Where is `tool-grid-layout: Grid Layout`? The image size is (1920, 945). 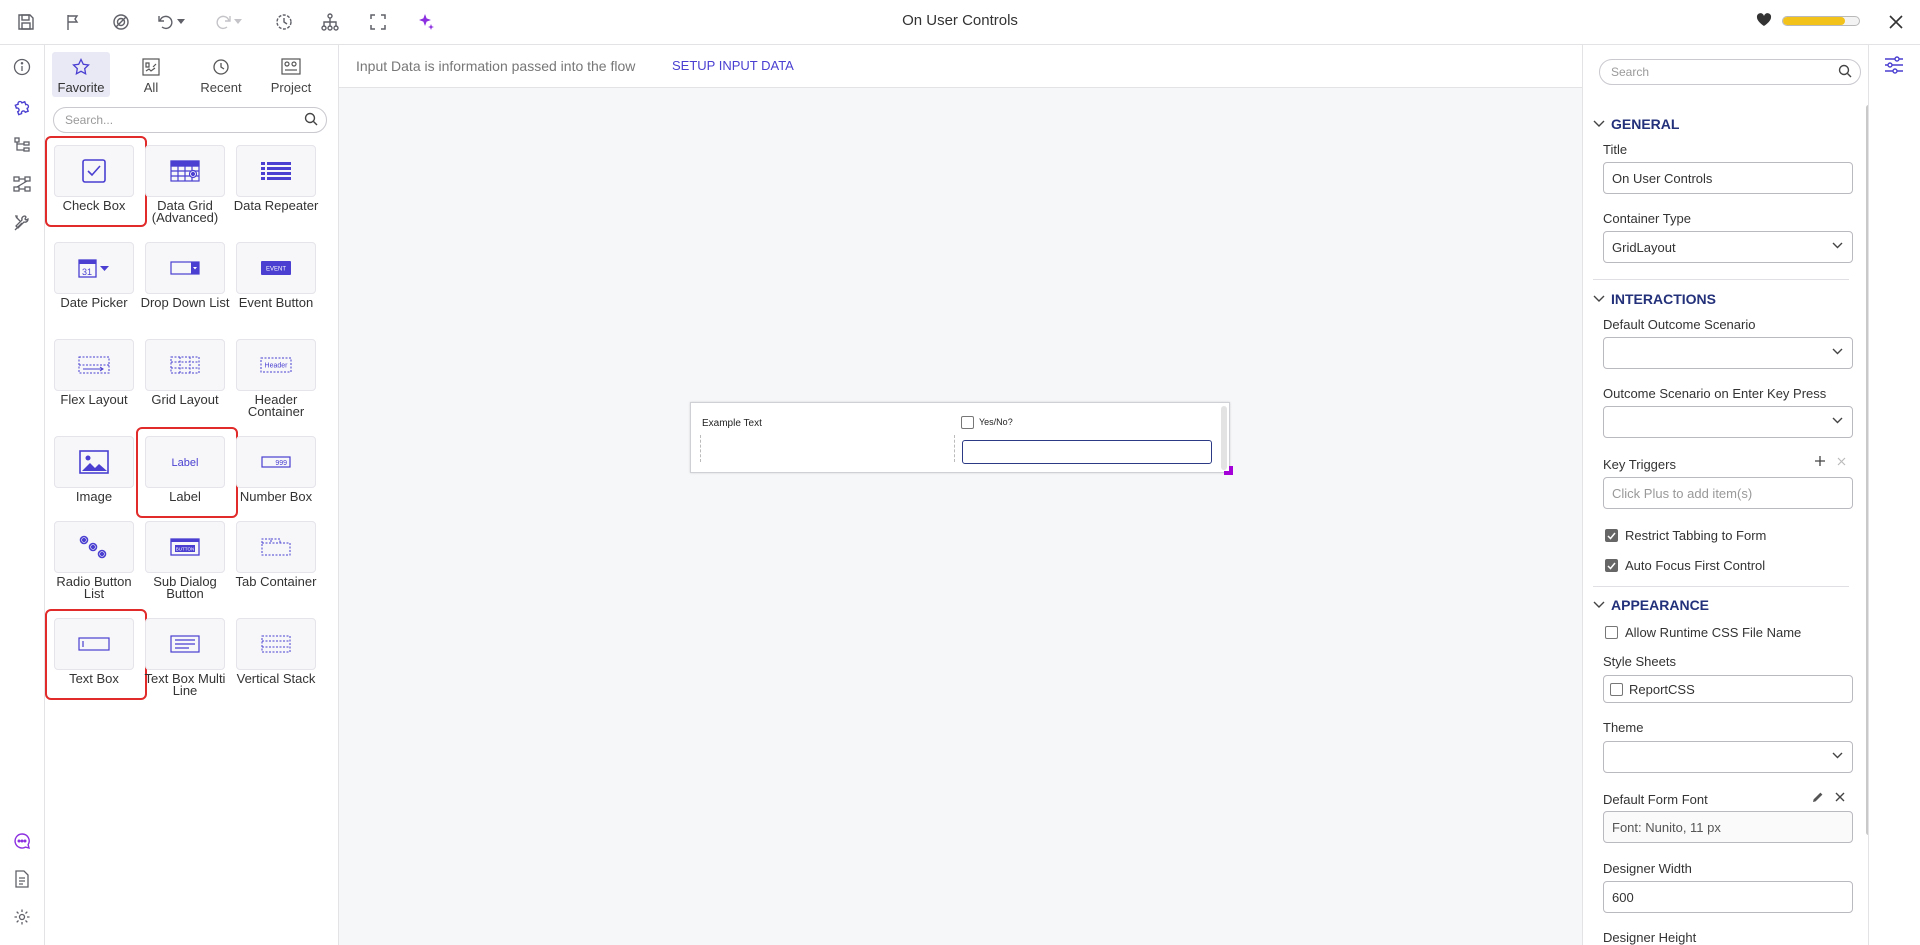 tool-grid-layout: Grid Layout is located at coordinates (185, 384).